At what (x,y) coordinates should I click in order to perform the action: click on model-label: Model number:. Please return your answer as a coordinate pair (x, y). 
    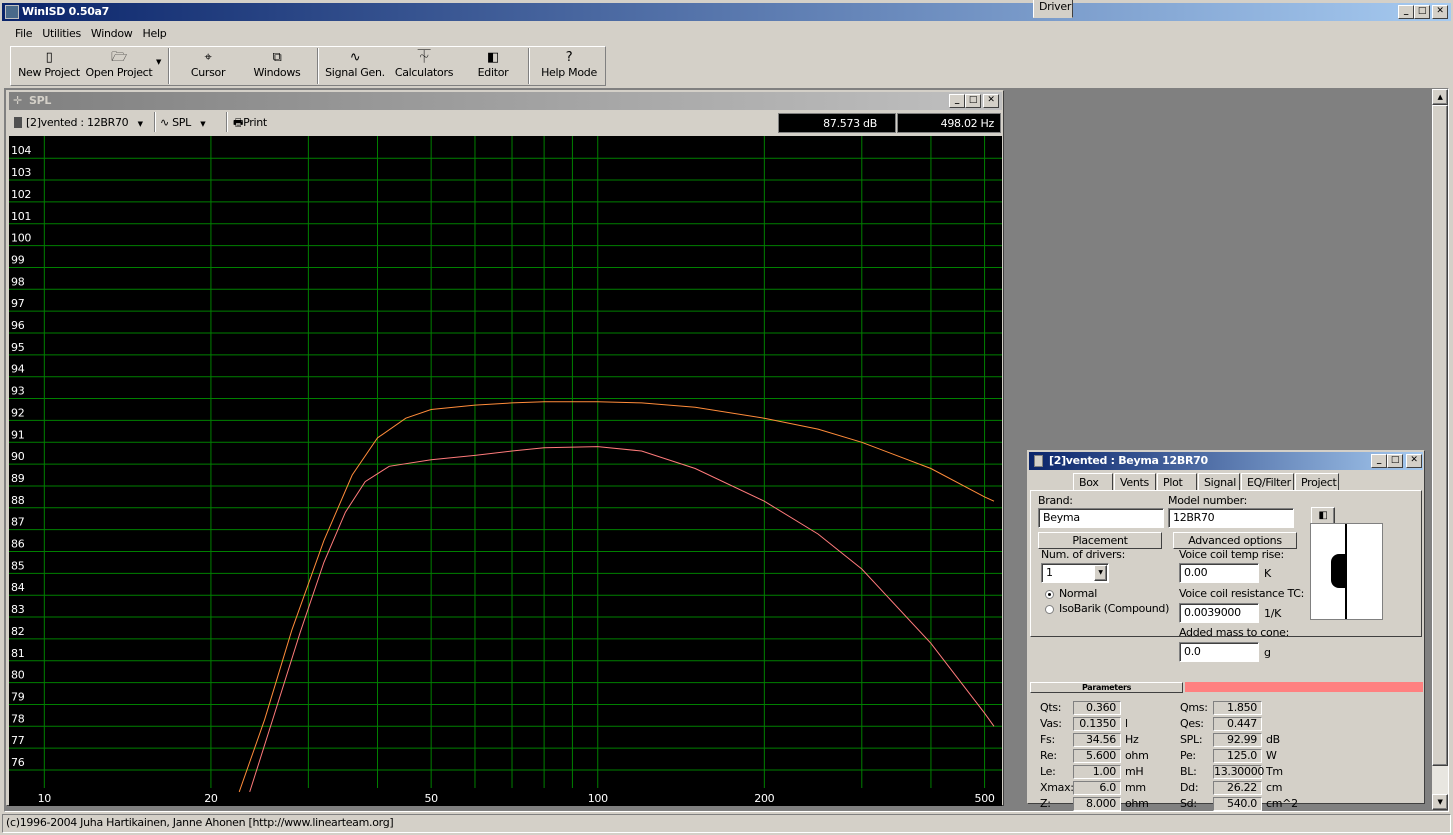
    Looking at the image, I should click on (1208, 500).